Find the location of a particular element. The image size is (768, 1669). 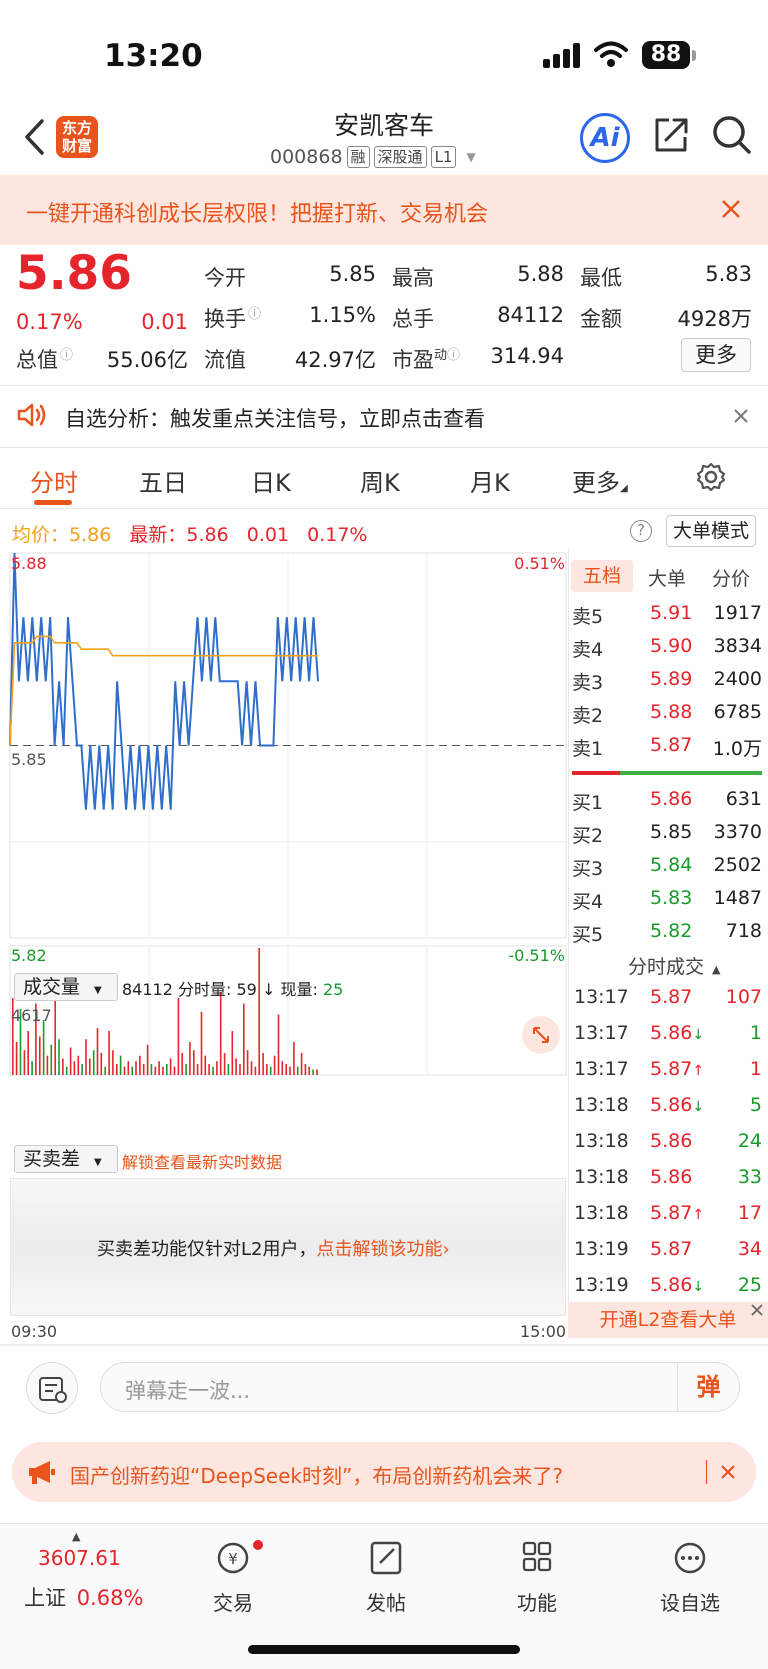

bid-price: 5.85 is located at coordinates (671, 832).